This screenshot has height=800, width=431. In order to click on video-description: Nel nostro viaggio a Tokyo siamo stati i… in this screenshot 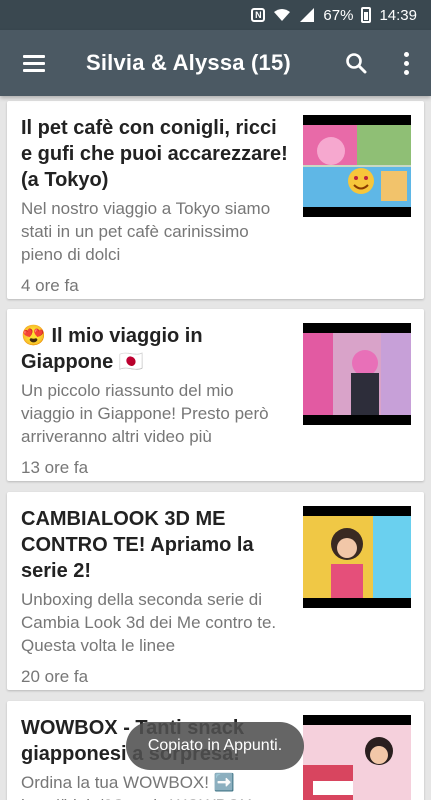, I will do `click(146, 231)`.